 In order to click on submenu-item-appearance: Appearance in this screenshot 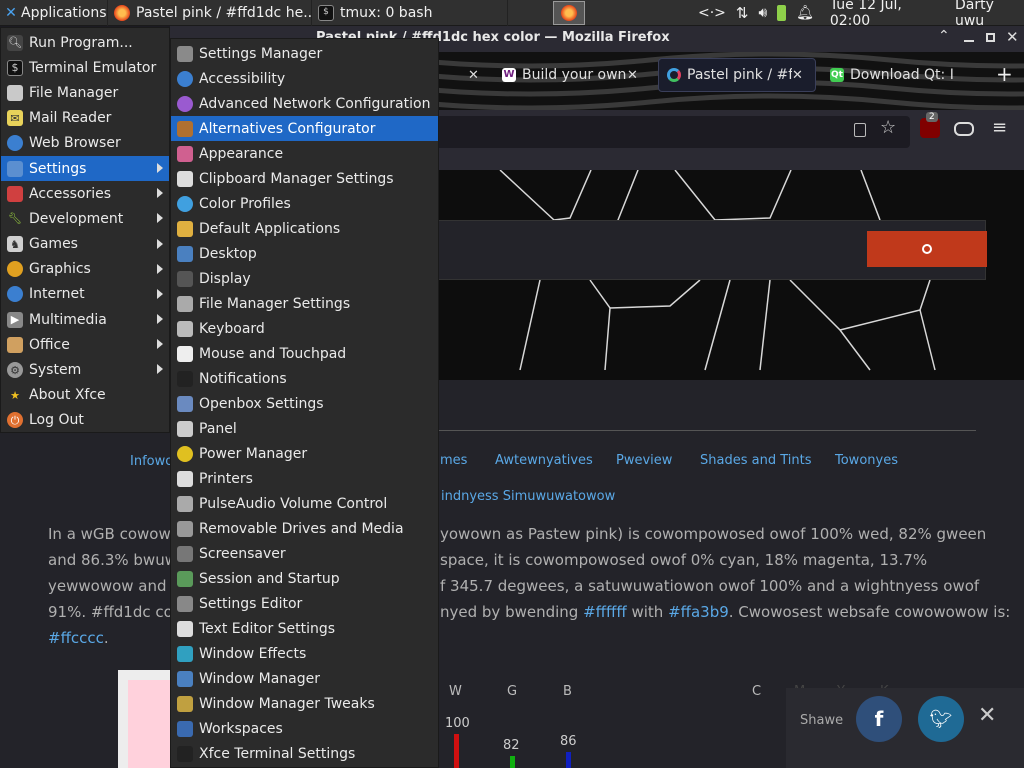, I will do `click(304, 153)`.